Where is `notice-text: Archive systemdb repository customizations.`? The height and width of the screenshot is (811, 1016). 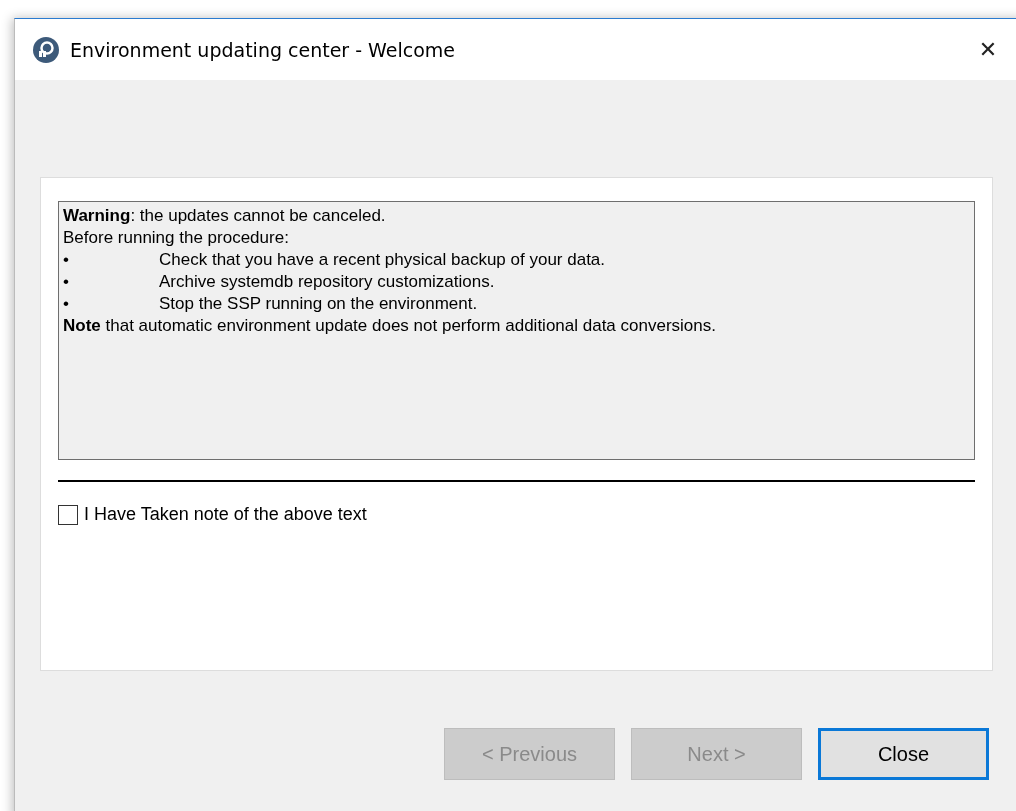
notice-text: Archive systemdb repository customizations. is located at coordinates (327, 282).